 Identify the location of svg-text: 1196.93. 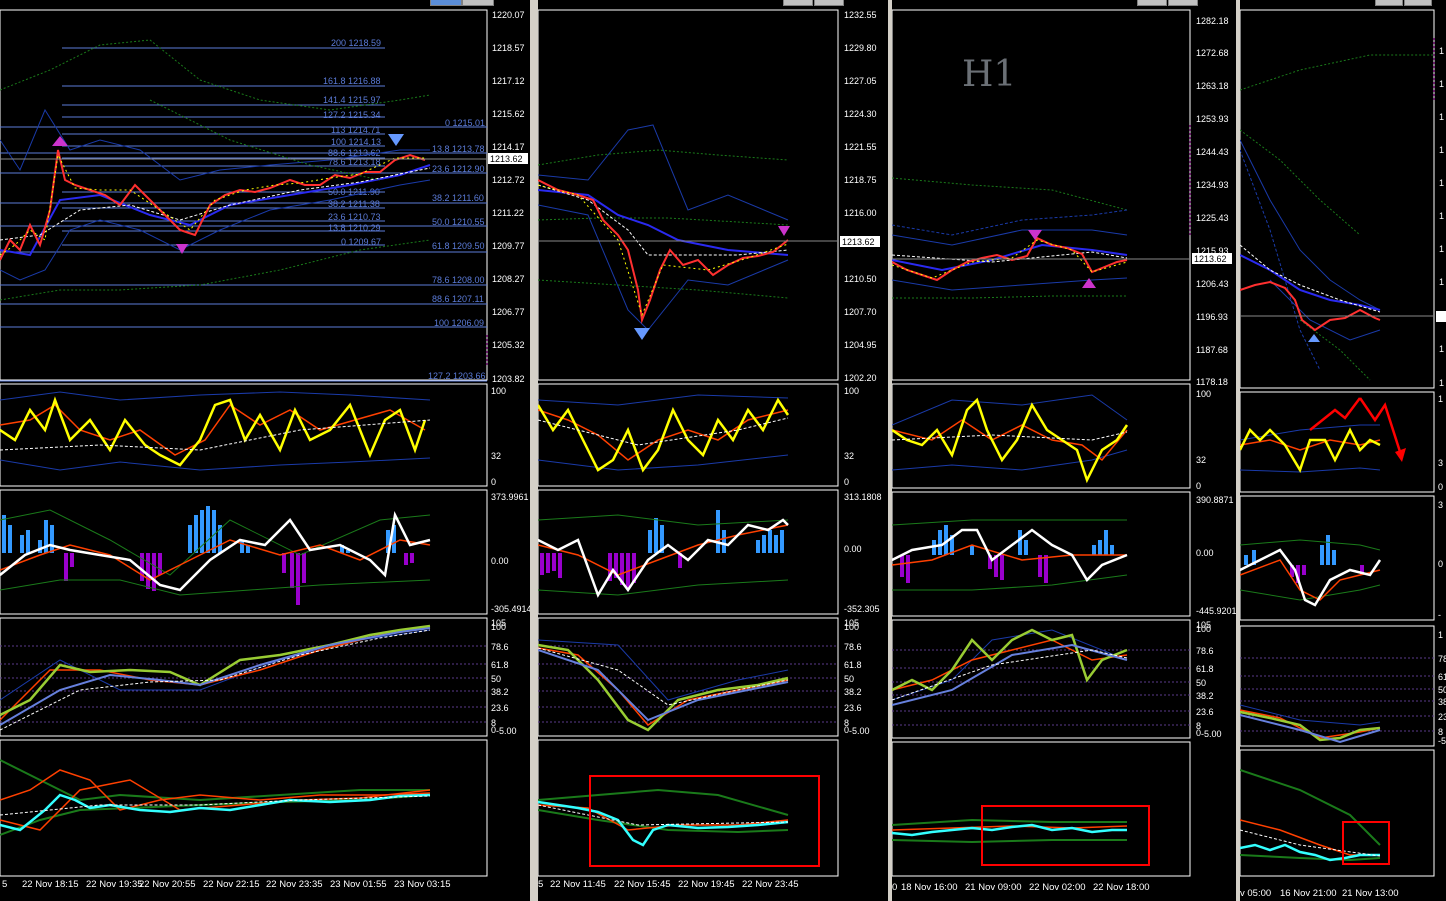
(1212, 317).